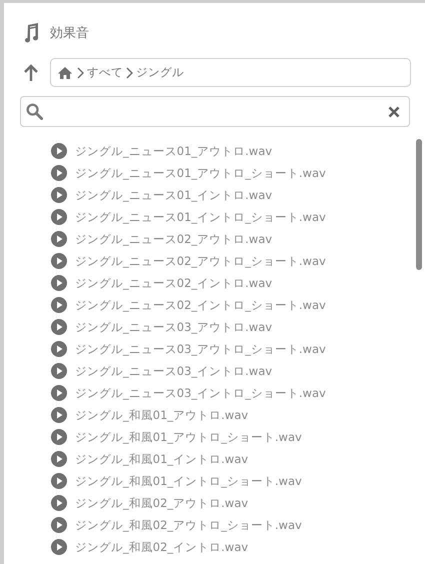 The width and height of the screenshot is (425, 564). Describe the element at coordinates (161, 415) in the screenshot. I see `file-name: ジングル_和風01_アウトロ.wav` at that location.